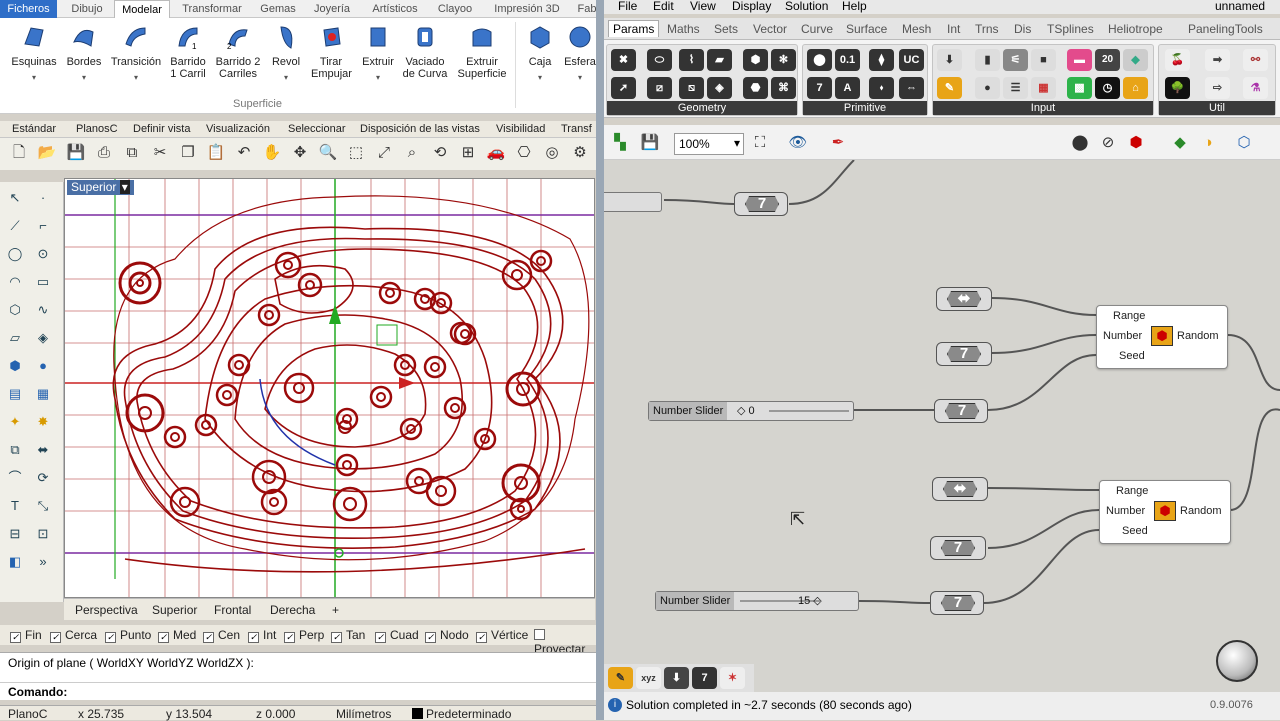 The width and height of the screenshot is (1280, 721). I want to click on knob-icon: ●, so click(987, 88).